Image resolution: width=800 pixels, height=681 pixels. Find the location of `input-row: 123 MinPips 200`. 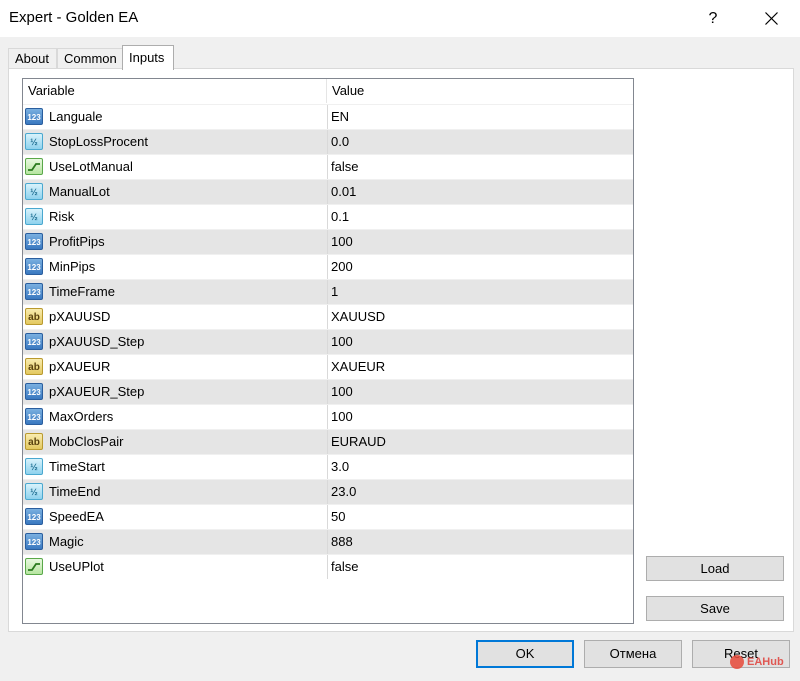

input-row: 123 MinPips 200 is located at coordinates (328, 266).